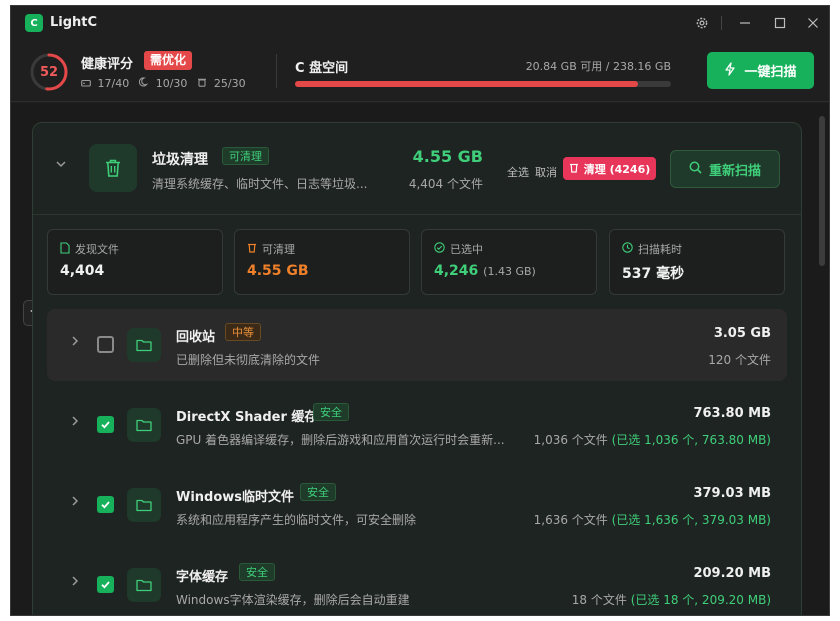 This screenshot has width=840, height=621. I want to click on item-title: 字体缓存, so click(202, 577).